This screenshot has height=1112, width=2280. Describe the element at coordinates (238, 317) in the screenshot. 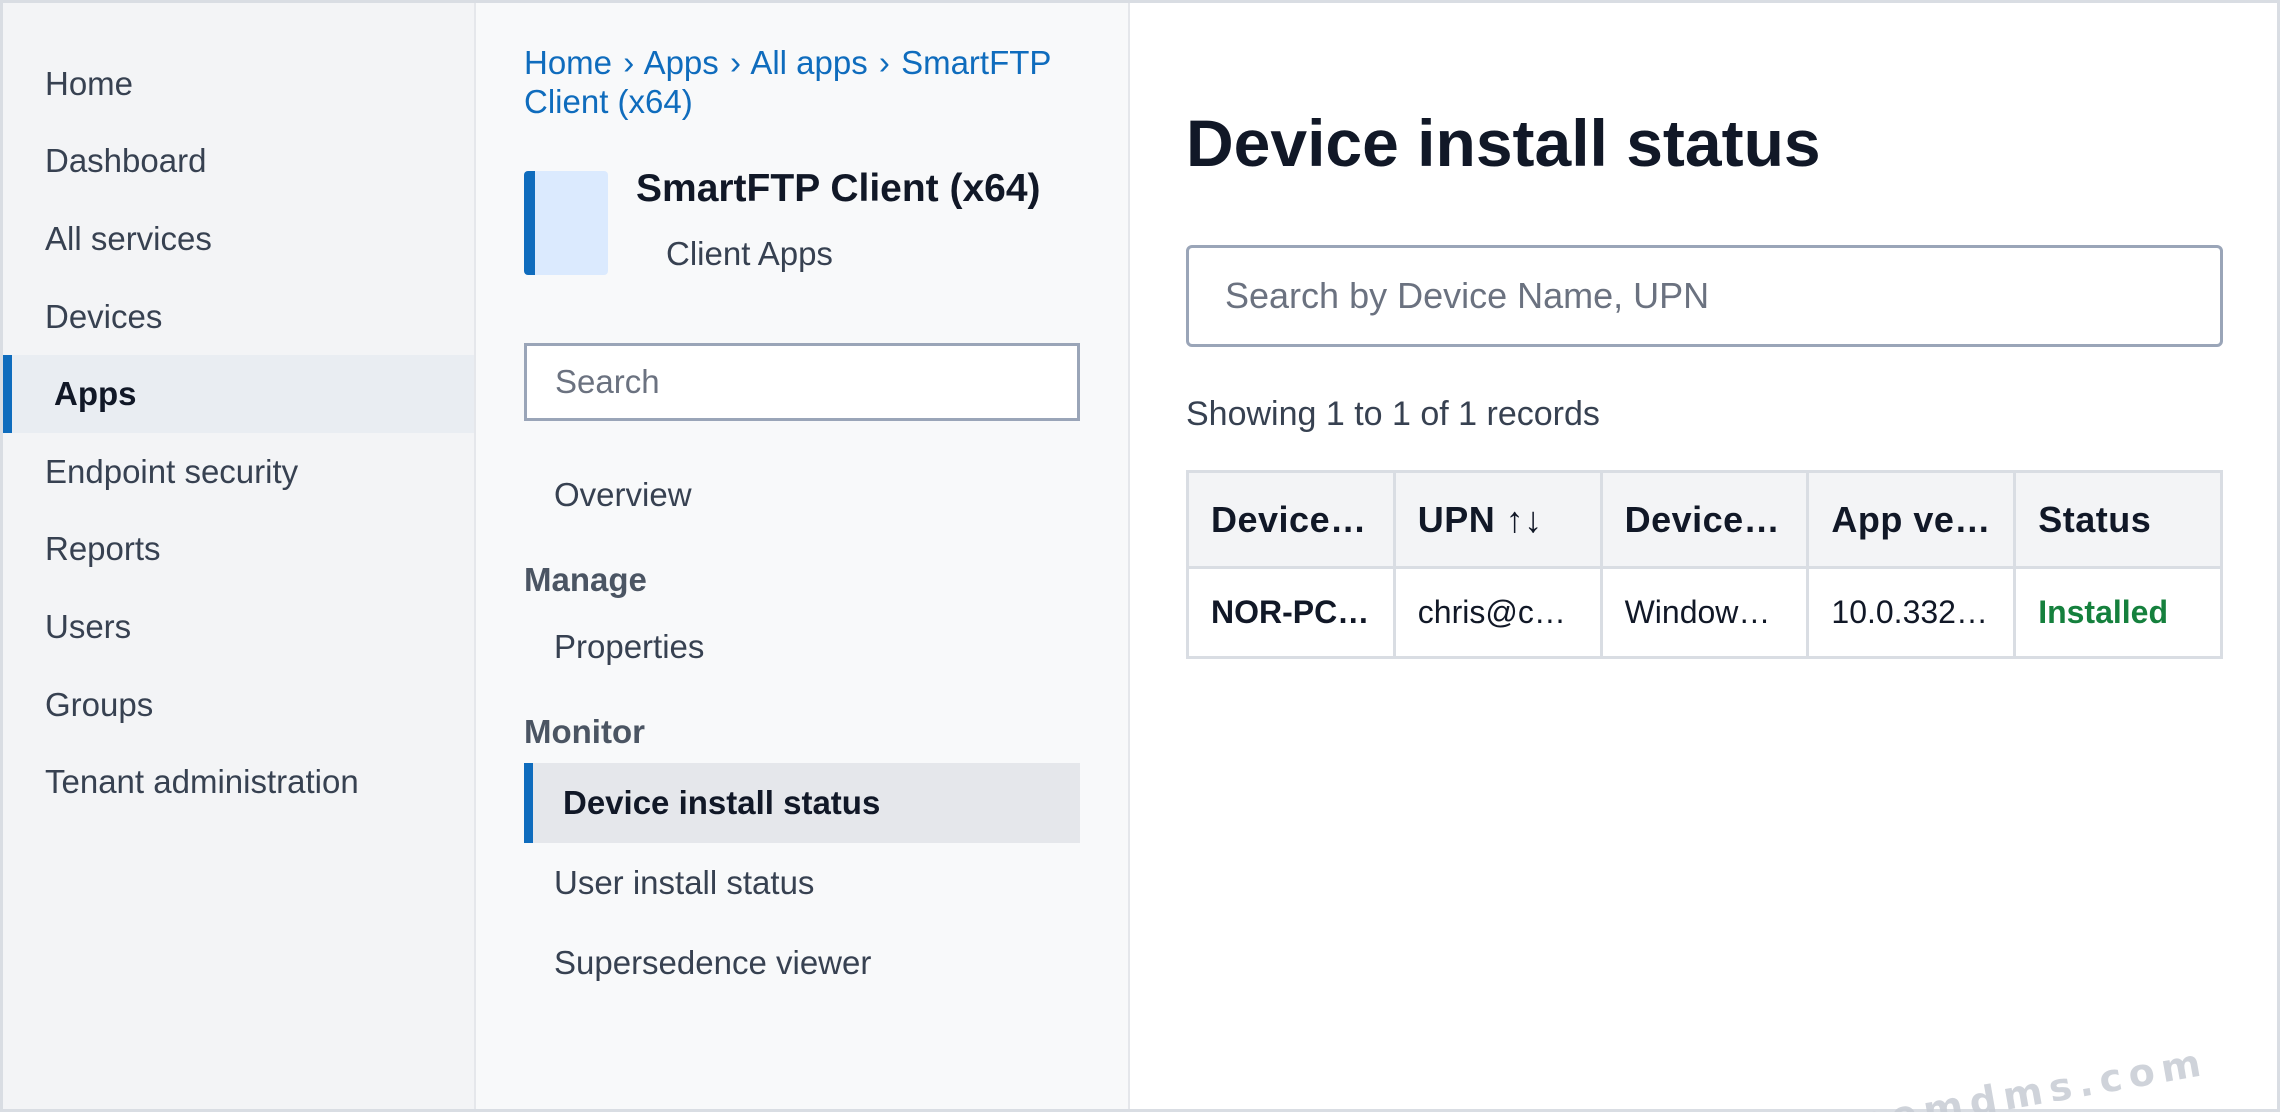

I see `nav-item-devices: Devices` at that location.